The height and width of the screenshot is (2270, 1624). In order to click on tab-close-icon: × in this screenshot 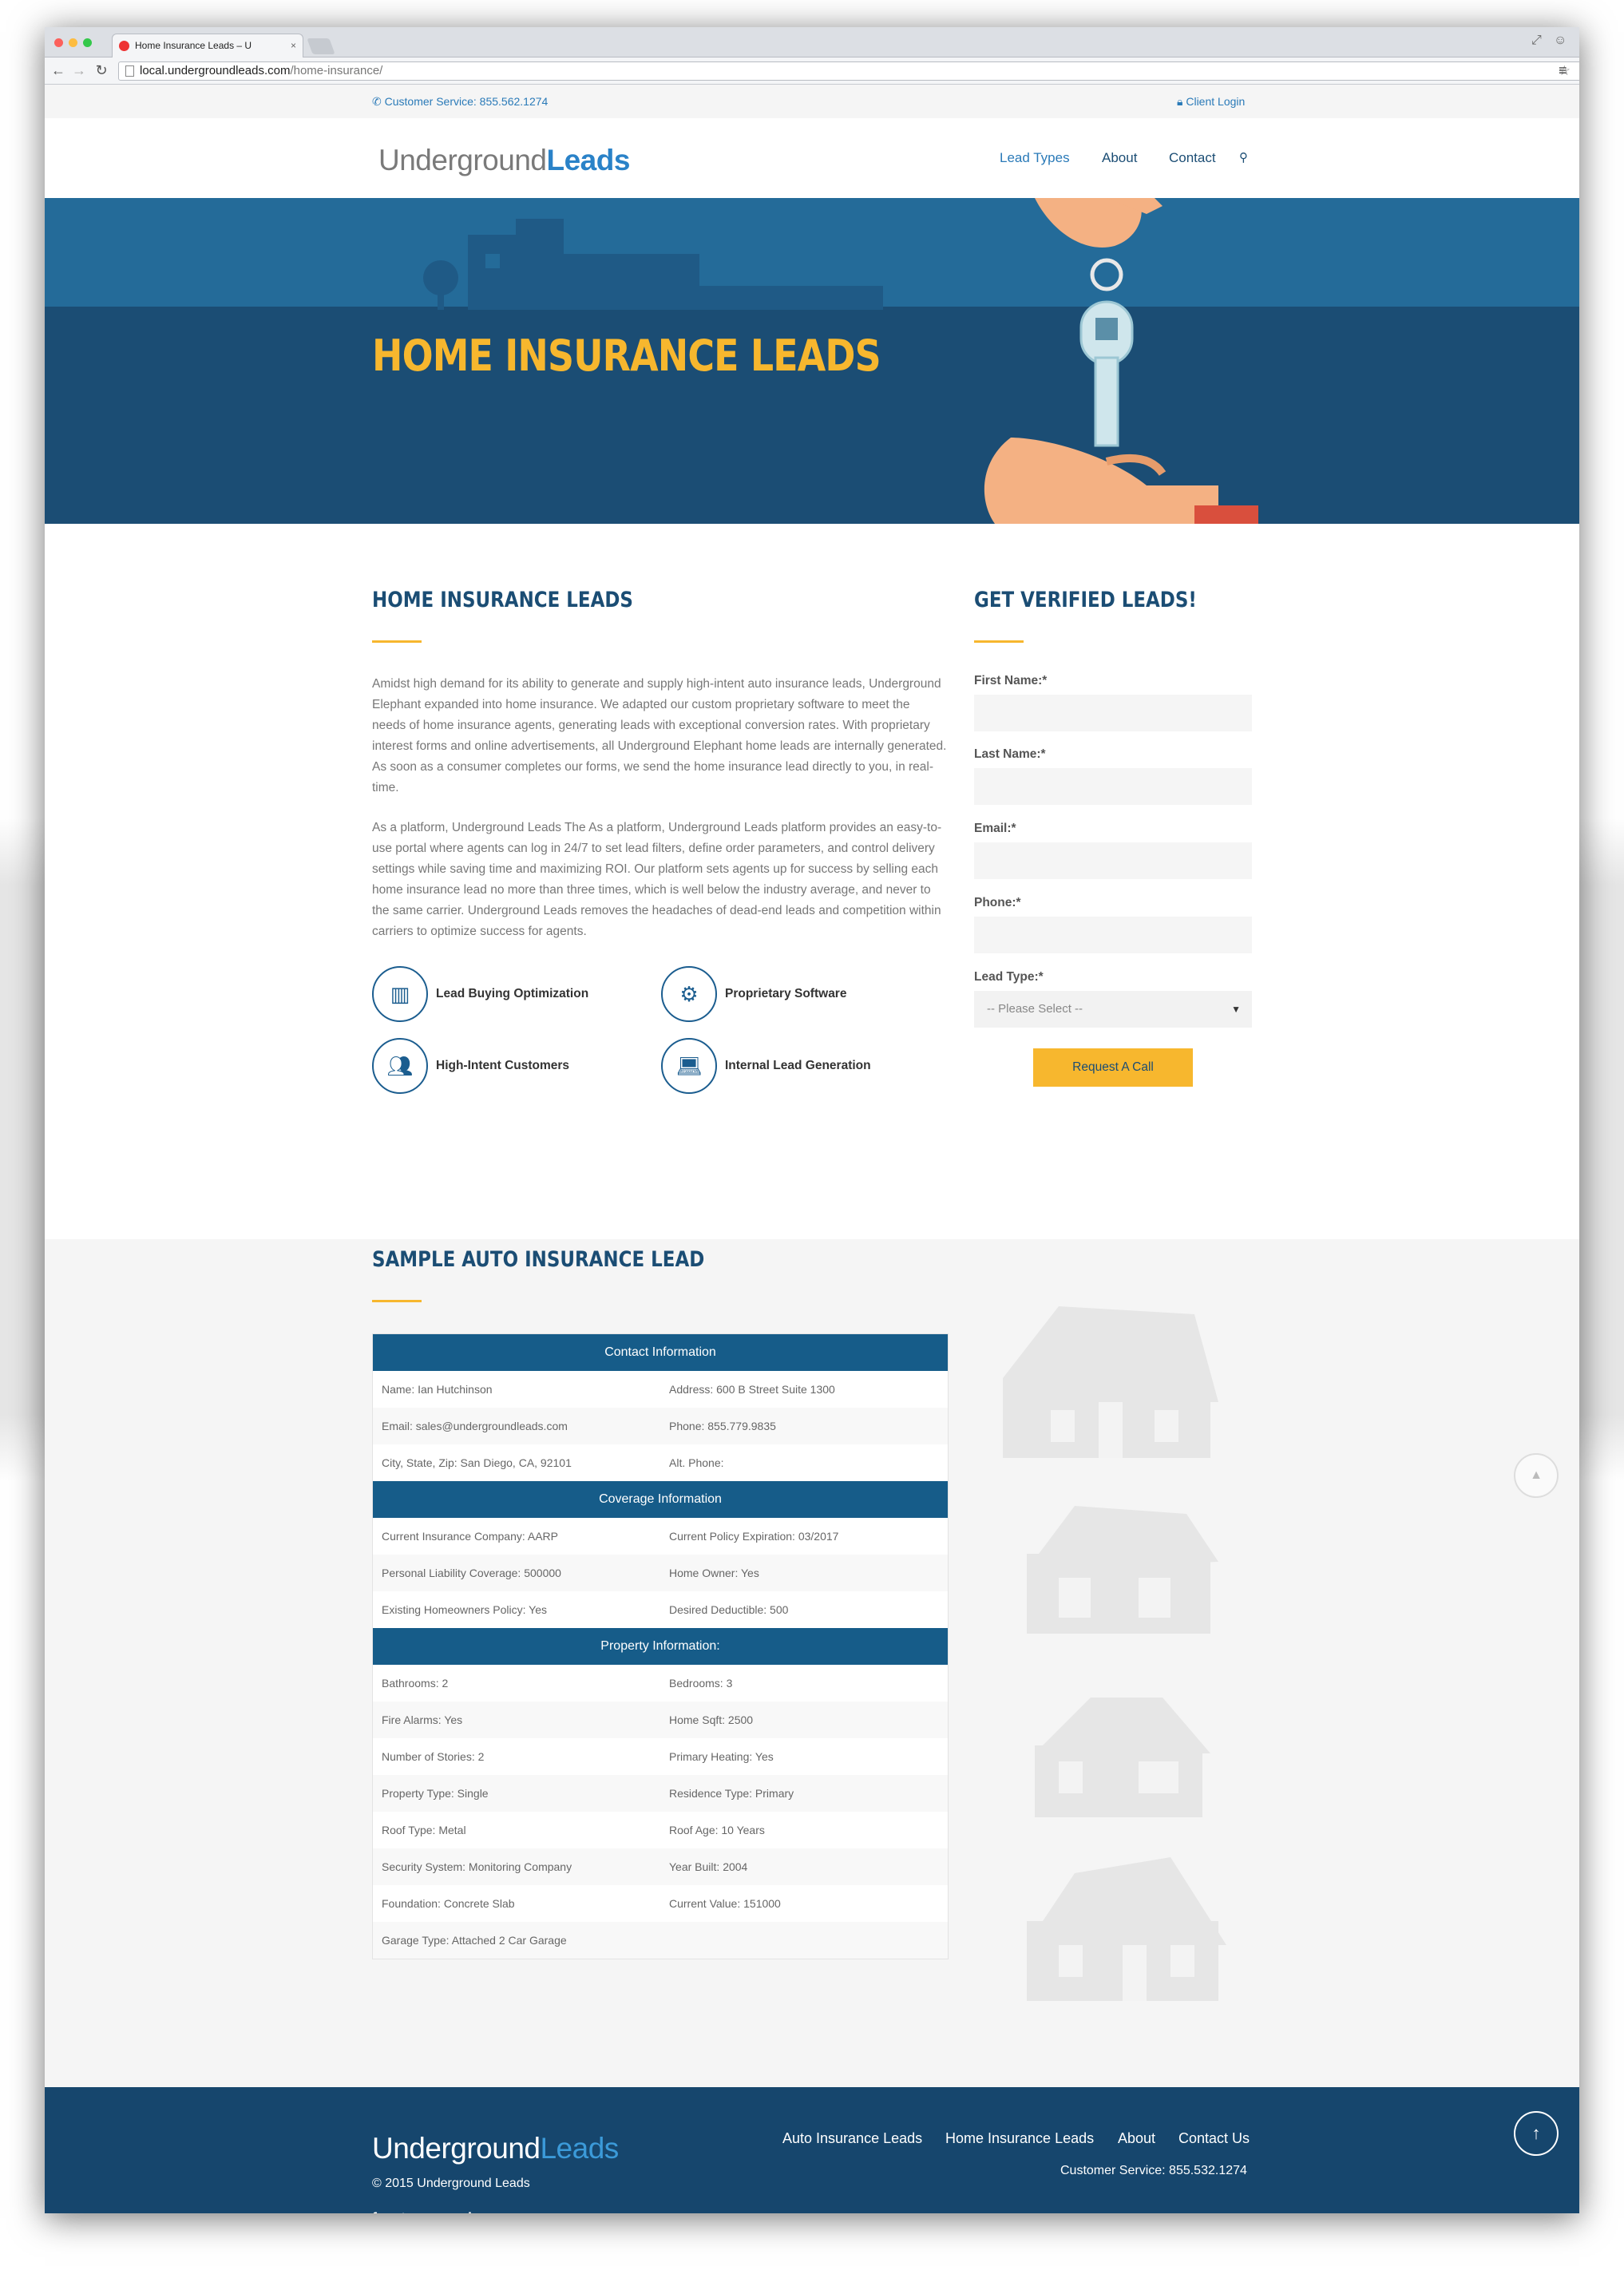, I will do `click(293, 45)`.